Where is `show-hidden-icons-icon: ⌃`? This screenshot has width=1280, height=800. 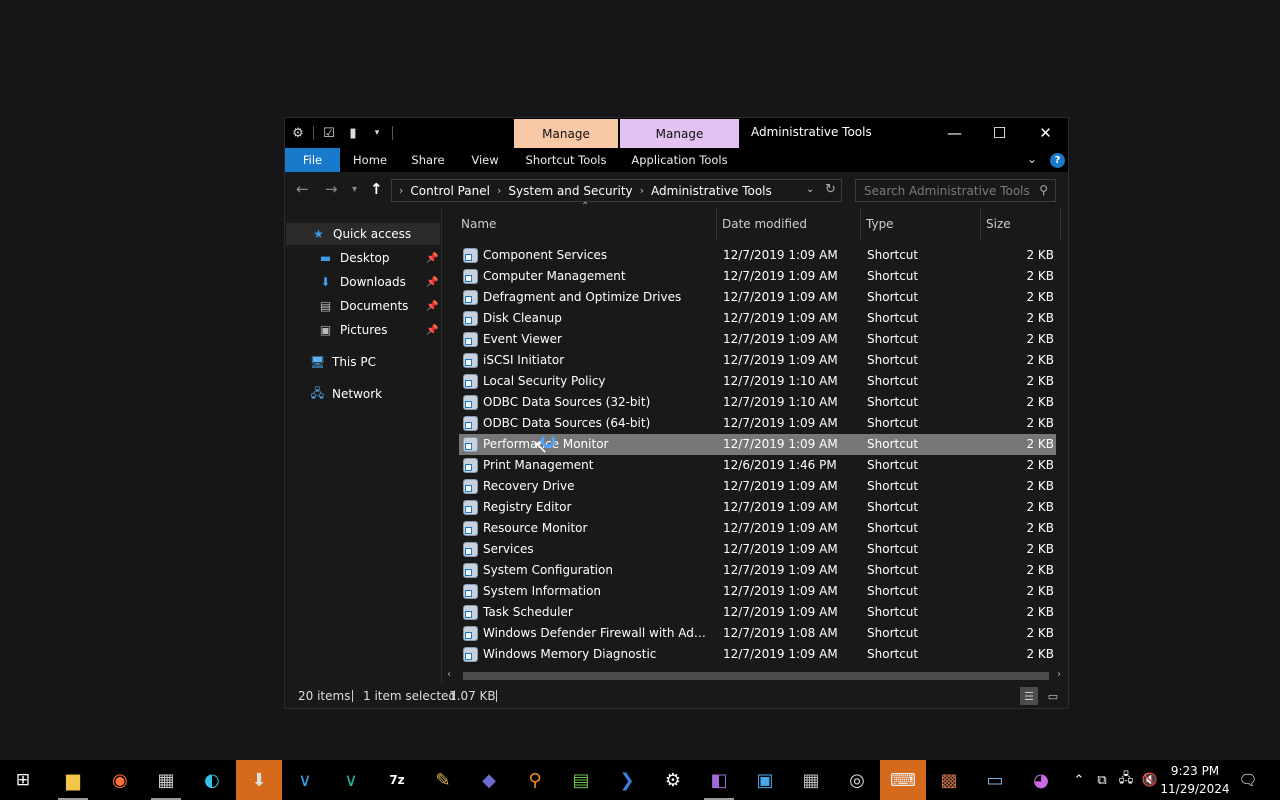
show-hidden-icons-icon: ⌃ is located at coordinates (1079, 780).